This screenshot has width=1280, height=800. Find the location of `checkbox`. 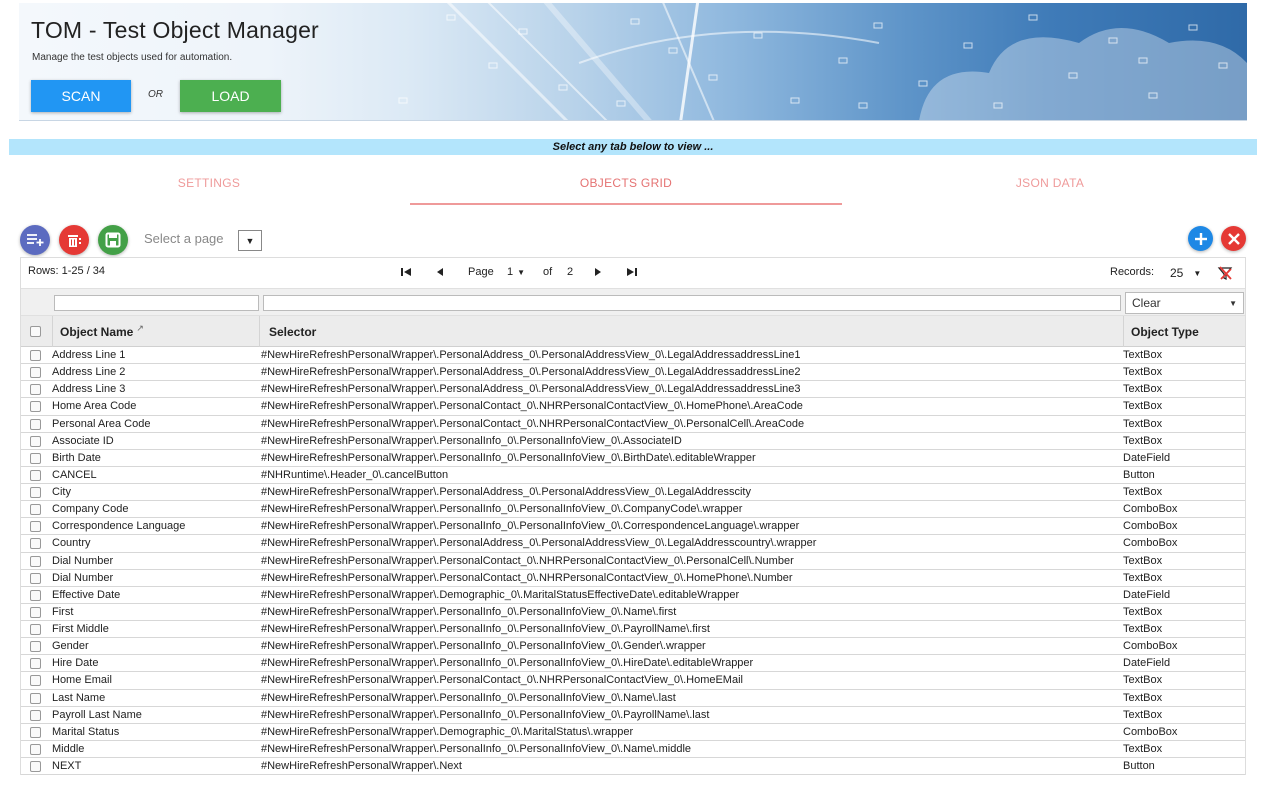

checkbox is located at coordinates (35, 331).